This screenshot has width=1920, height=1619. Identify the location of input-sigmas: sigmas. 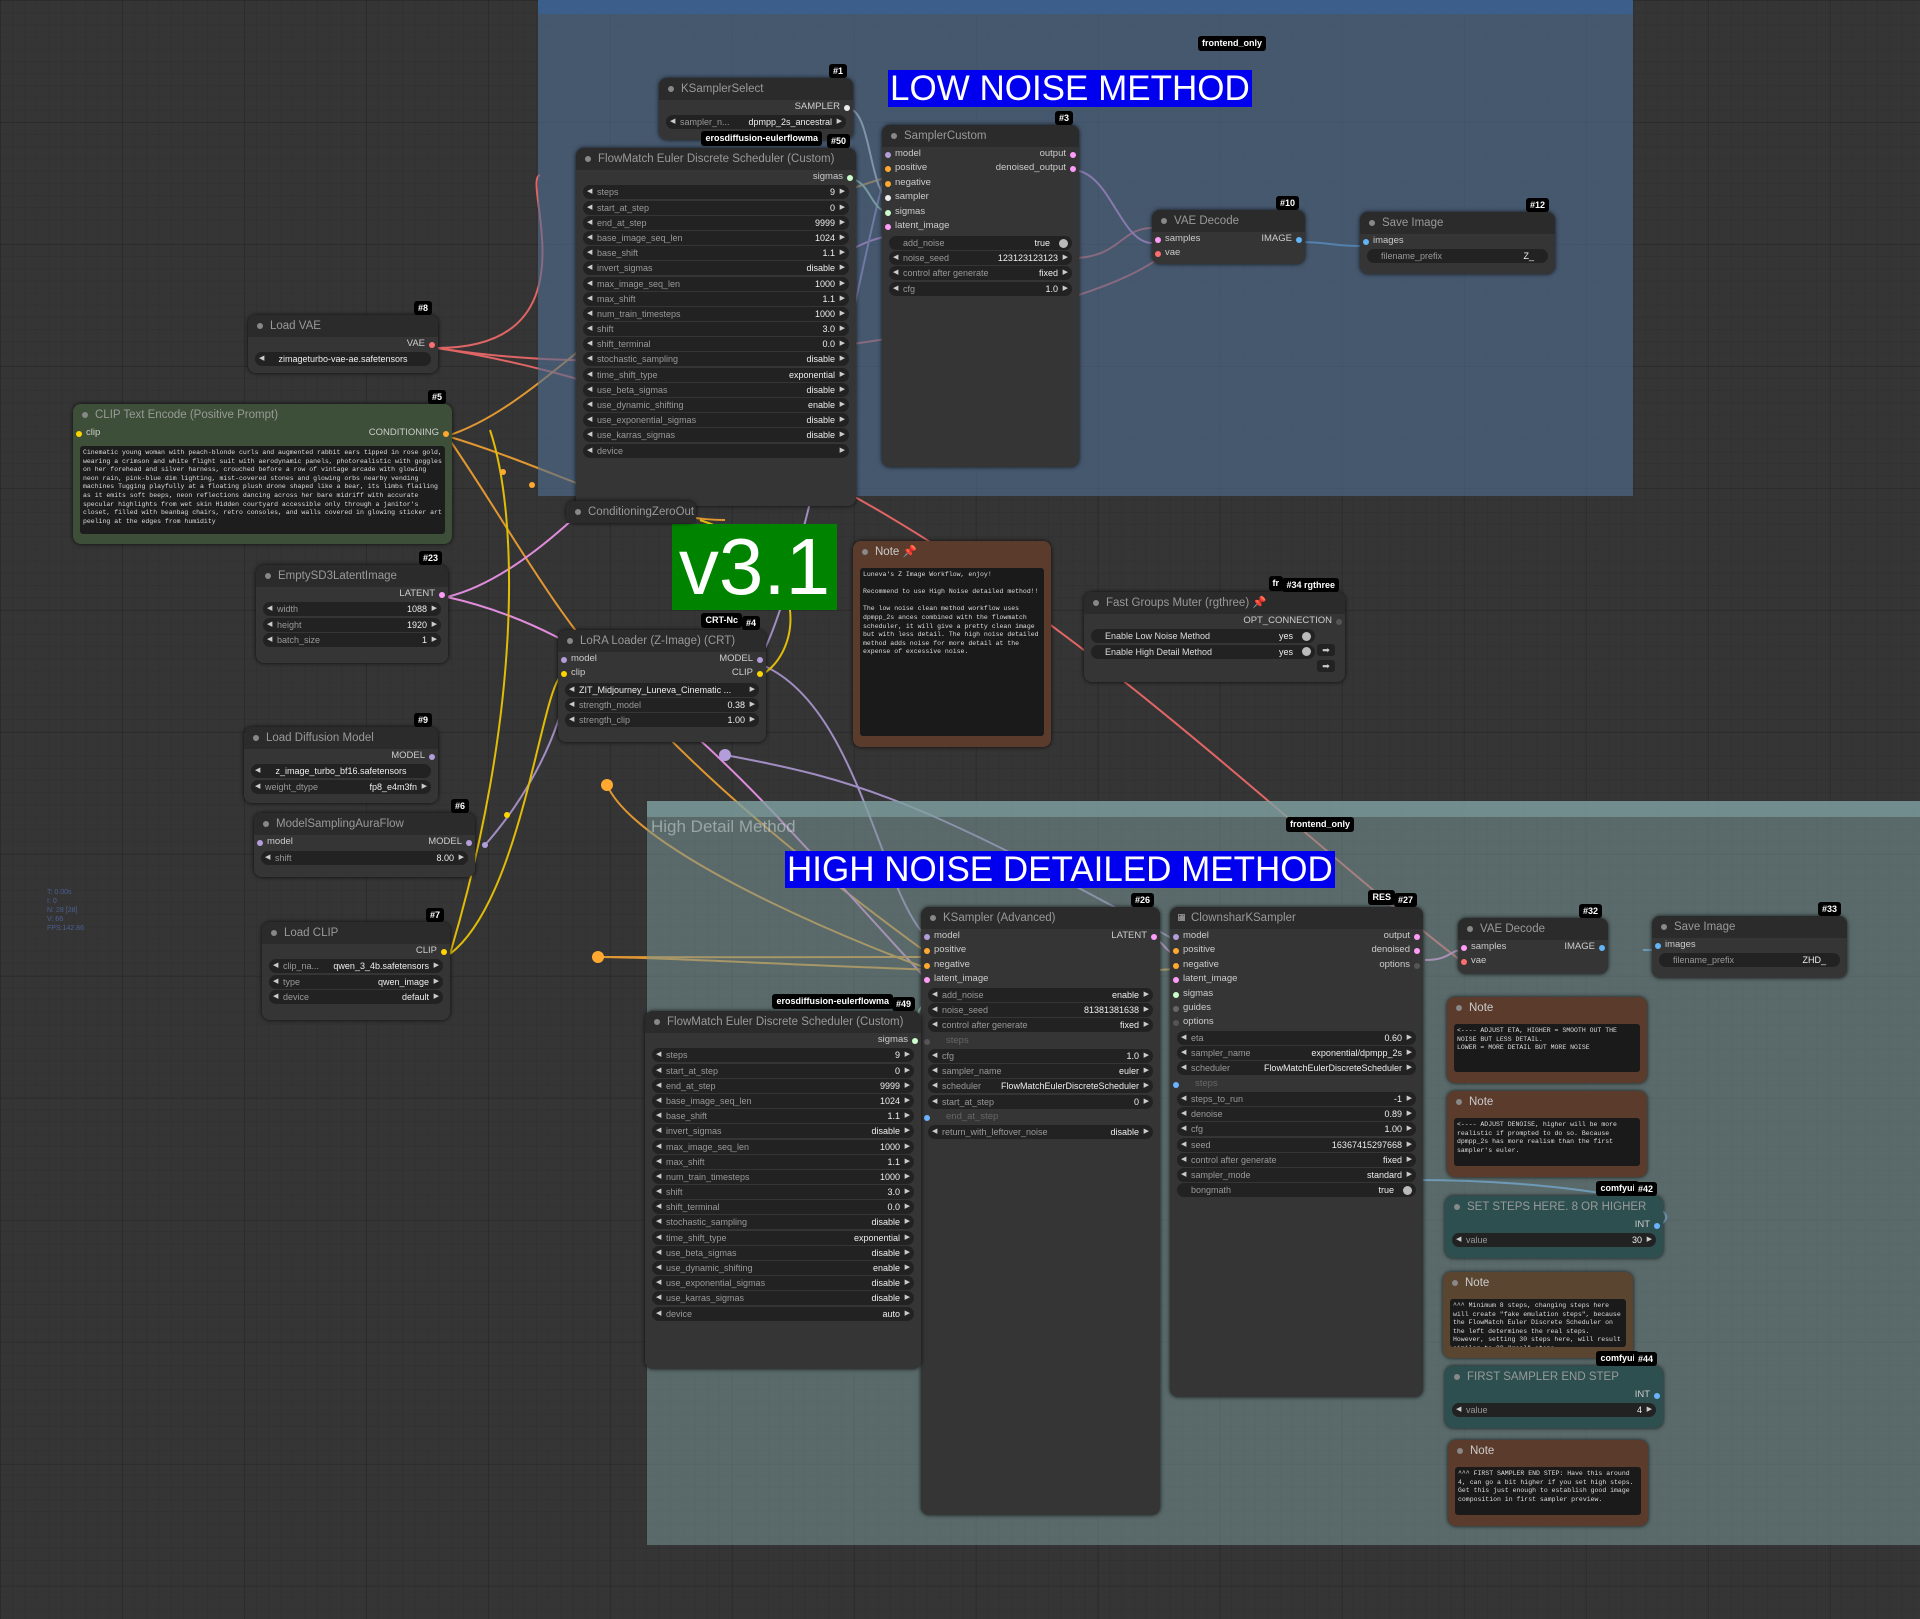
(1296, 994).